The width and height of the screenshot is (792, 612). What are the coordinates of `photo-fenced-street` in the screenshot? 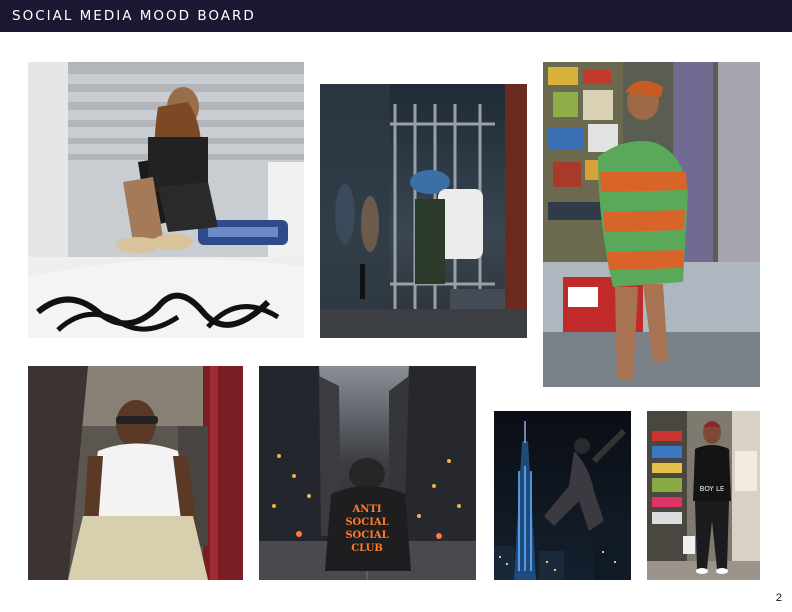 It's located at (423, 211).